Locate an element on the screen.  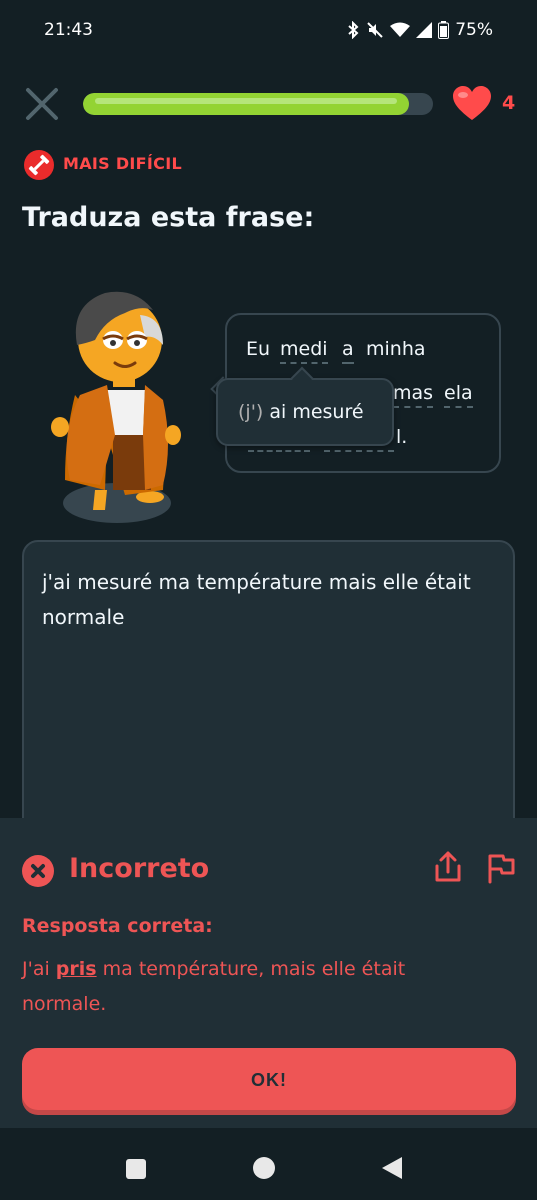
progress-fill is located at coordinates (246, 104).